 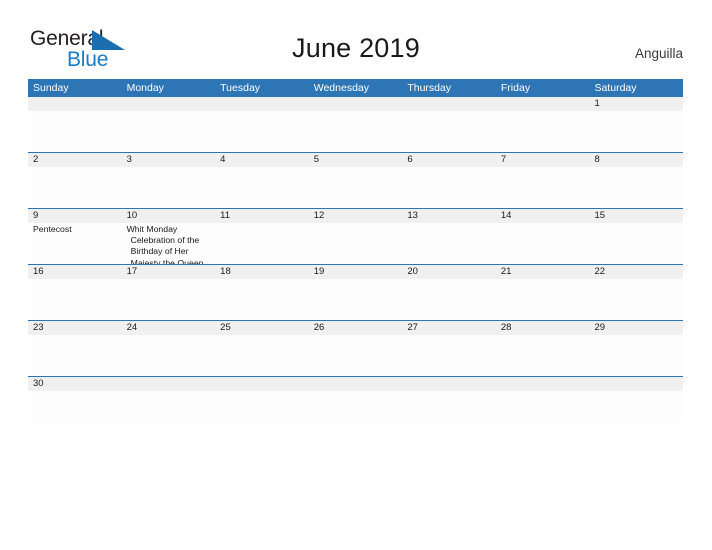 I want to click on day-number-8: 8, so click(x=636, y=160).